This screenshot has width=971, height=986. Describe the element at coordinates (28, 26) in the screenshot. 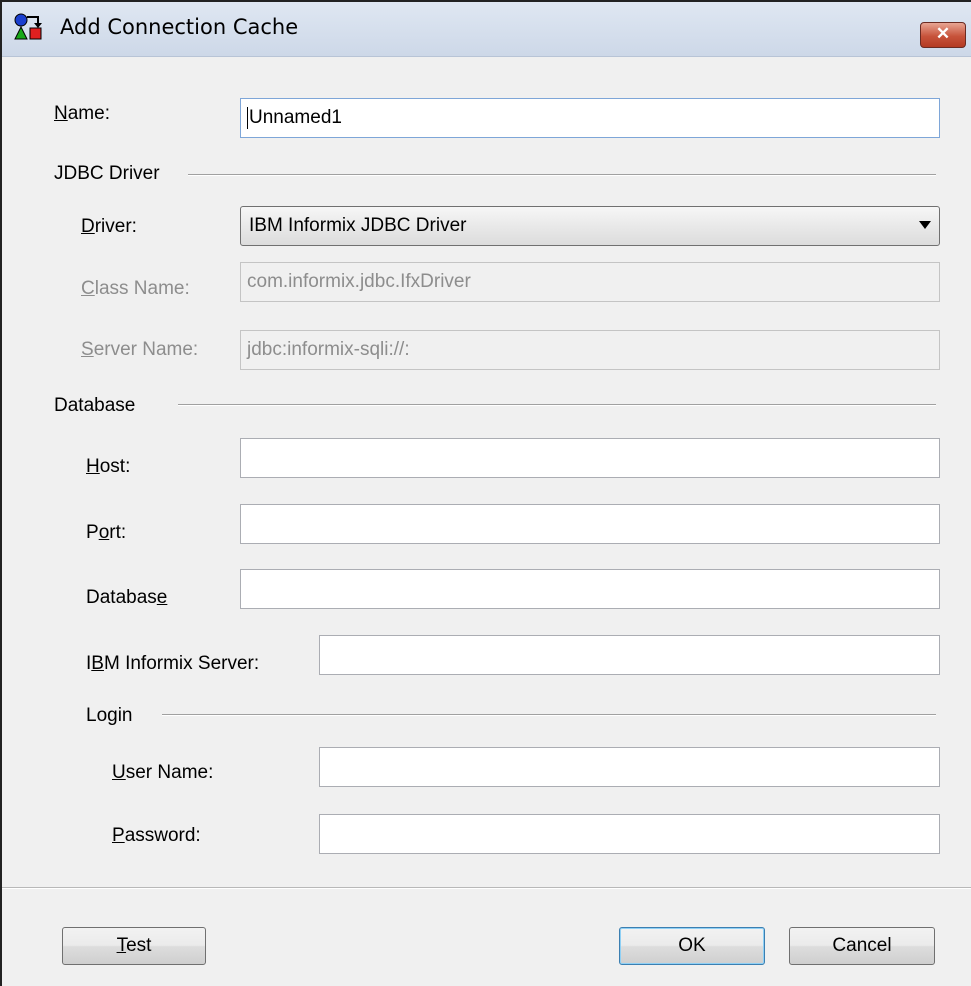

I see `connection-cache-icon` at that location.